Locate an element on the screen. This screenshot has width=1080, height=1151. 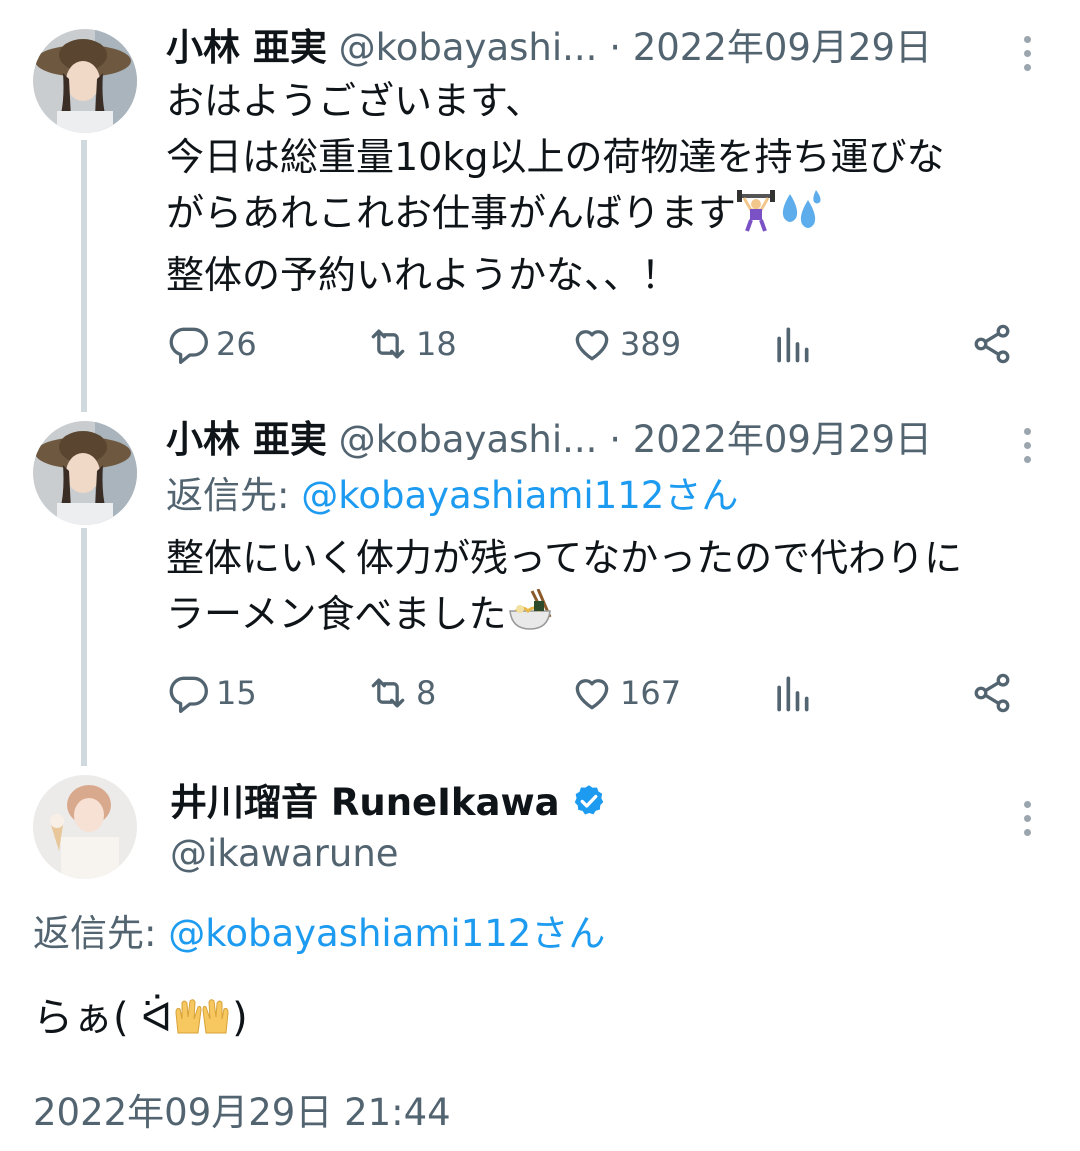
username: @ikawarune is located at coordinates (284, 854).